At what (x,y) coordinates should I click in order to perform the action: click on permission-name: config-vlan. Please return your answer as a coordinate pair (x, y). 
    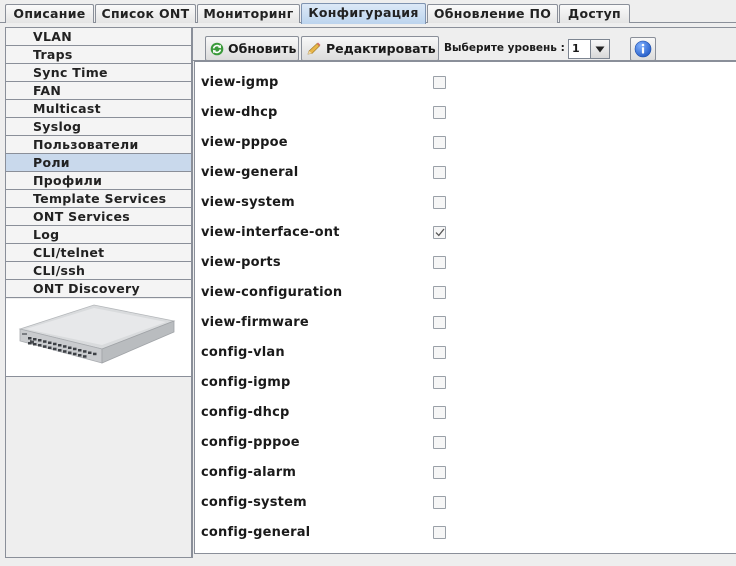
    Looking at the image, I should click on (243, 352).